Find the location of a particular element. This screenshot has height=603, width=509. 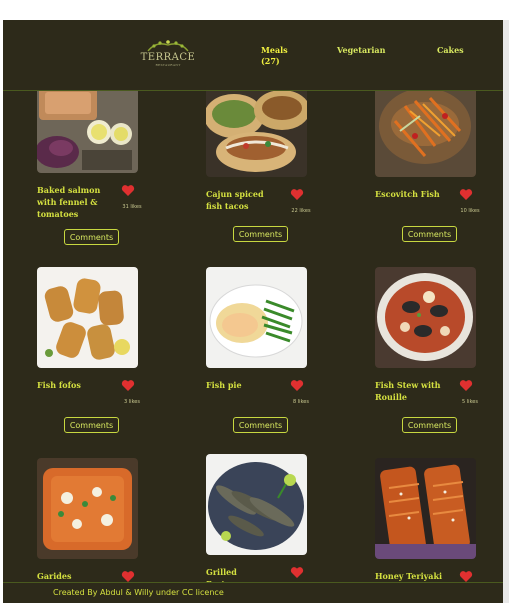

meal-name: Baked salmon with fennel & tomatoes is located at coordinates (69, 202).